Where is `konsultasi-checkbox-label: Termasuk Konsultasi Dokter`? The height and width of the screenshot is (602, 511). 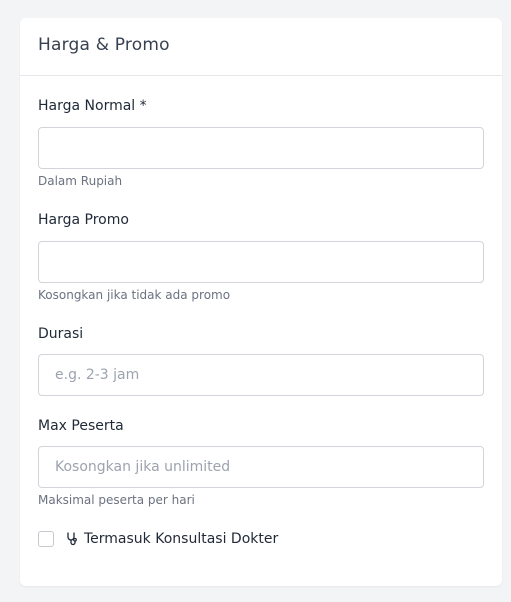 konsultasi-checkbox-label: Termasuk Konsultasi Dokter is located at coordinates (181, 539).